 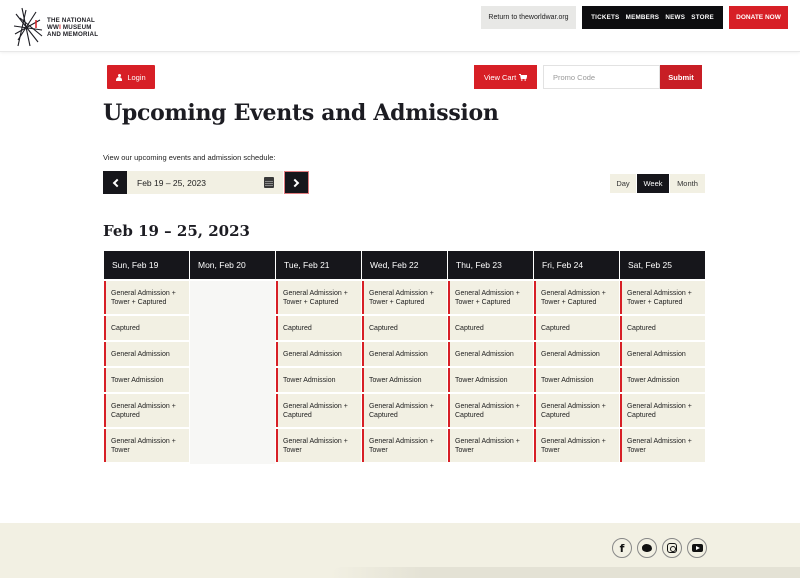 What do you see at coordinates (176, 231) in the screenshot?
I see `week-title: Feb 19 – 25, 2023` at bounding box center [176, 231].